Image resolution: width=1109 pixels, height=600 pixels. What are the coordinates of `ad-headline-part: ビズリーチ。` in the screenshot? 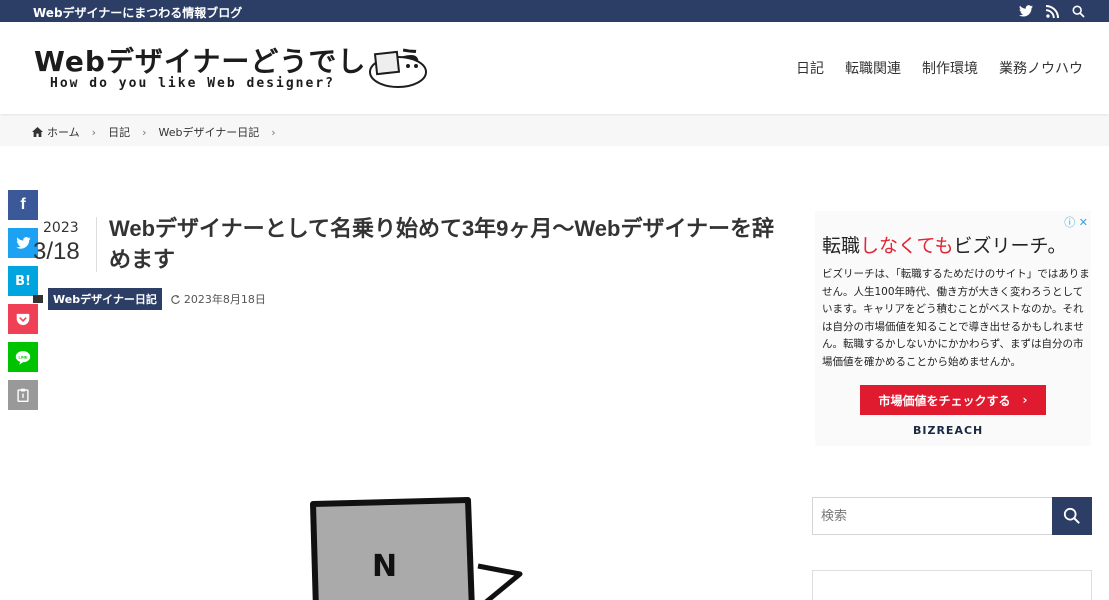 It's located at (1010, 246).